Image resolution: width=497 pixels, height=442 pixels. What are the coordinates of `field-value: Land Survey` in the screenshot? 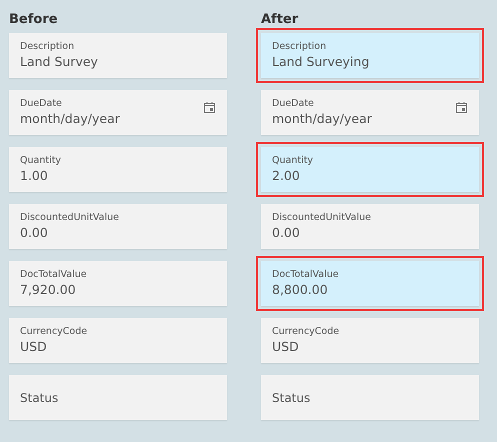 It's located at (59, 61).